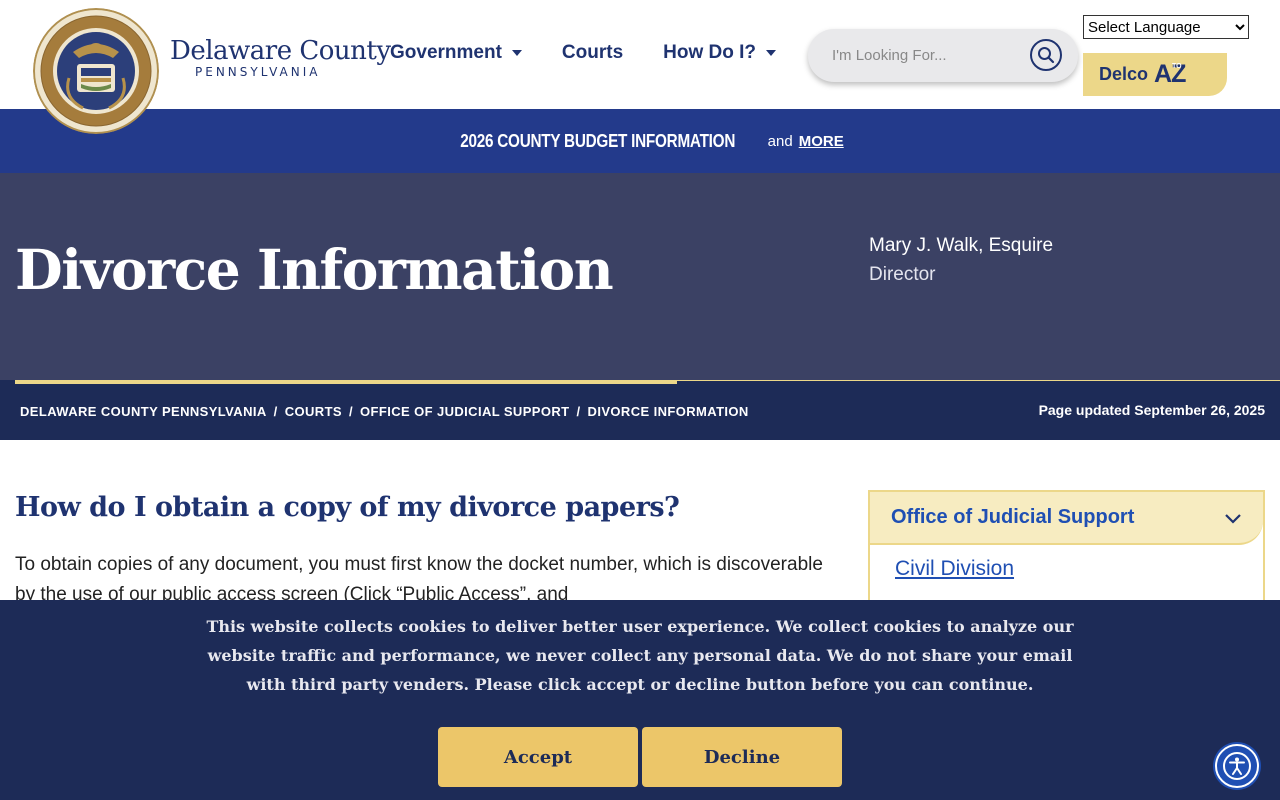 The image size is (1280, 800). Describe the element at coordinates (598, 141) in the screenshot. I see `banner-title: 2026 COUNTY BUDGET INFORMATION` at that location.